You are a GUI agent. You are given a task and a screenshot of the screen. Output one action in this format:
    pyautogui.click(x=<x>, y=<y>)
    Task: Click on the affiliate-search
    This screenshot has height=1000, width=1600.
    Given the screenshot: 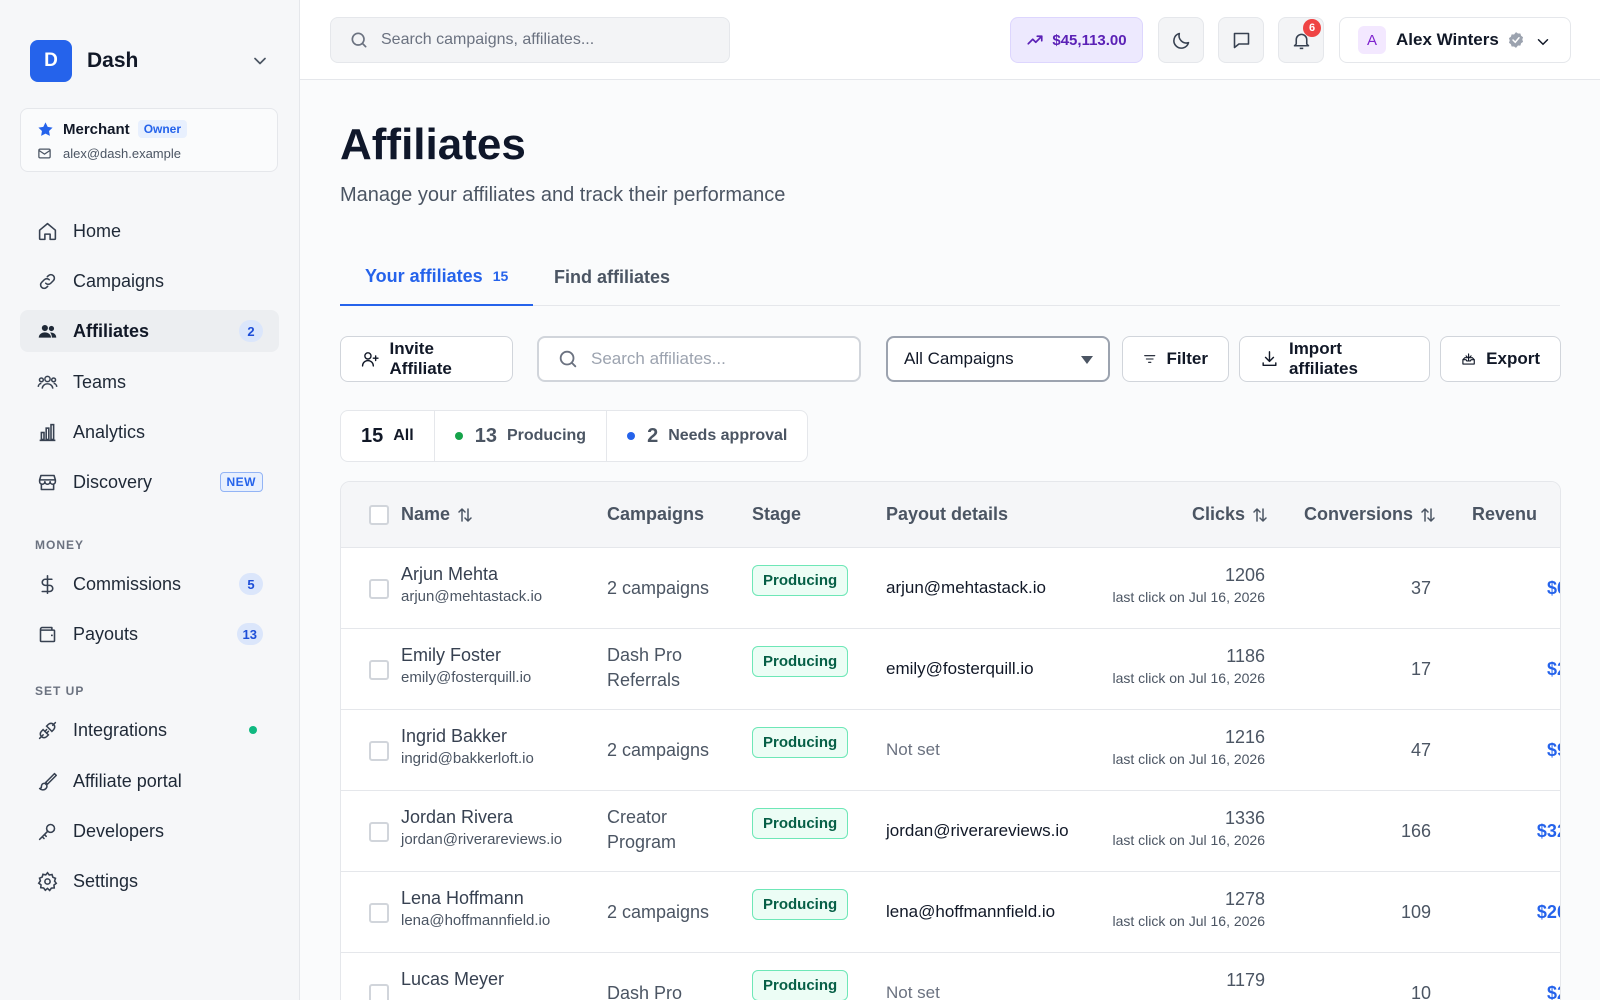 What is the action you would take?
    pyautogui.click(x=699, y=359)
    